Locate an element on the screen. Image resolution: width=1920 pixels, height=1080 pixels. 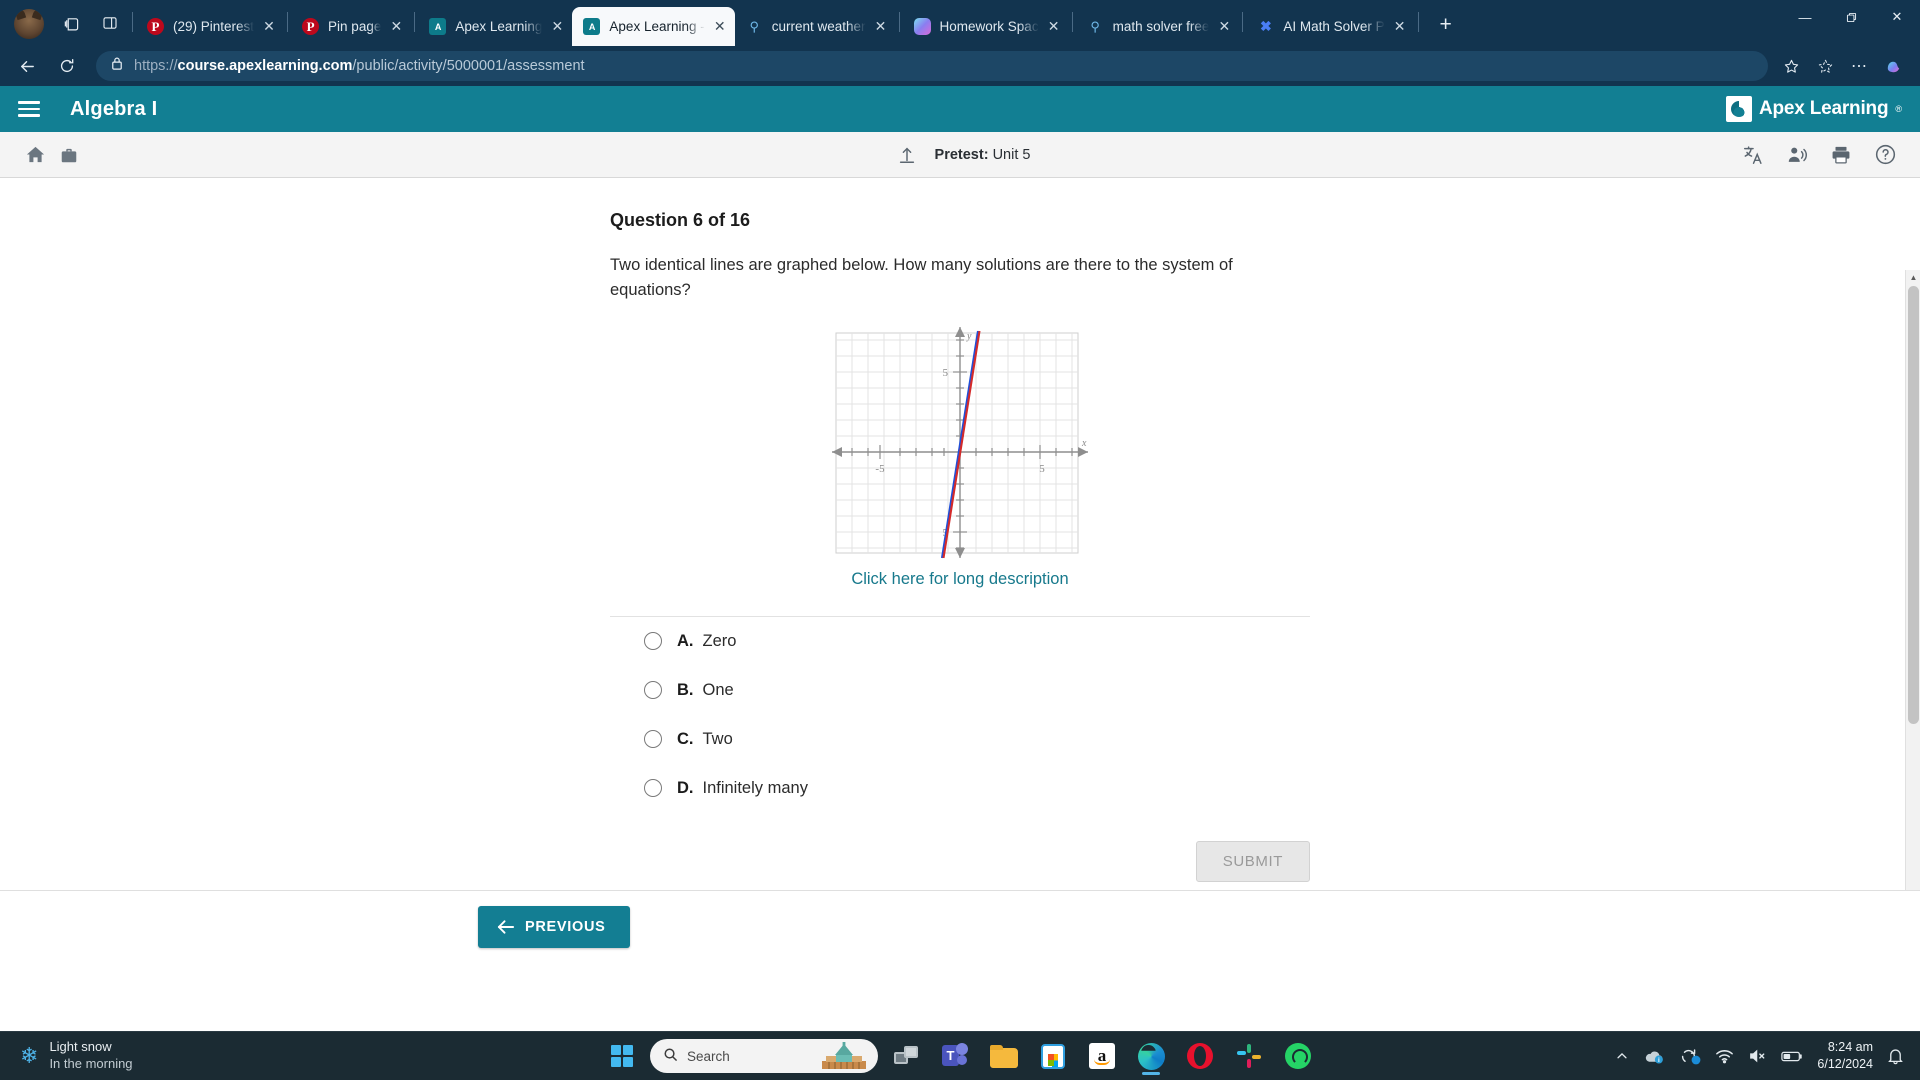
menu-icon is located at coordinates (31, 109).